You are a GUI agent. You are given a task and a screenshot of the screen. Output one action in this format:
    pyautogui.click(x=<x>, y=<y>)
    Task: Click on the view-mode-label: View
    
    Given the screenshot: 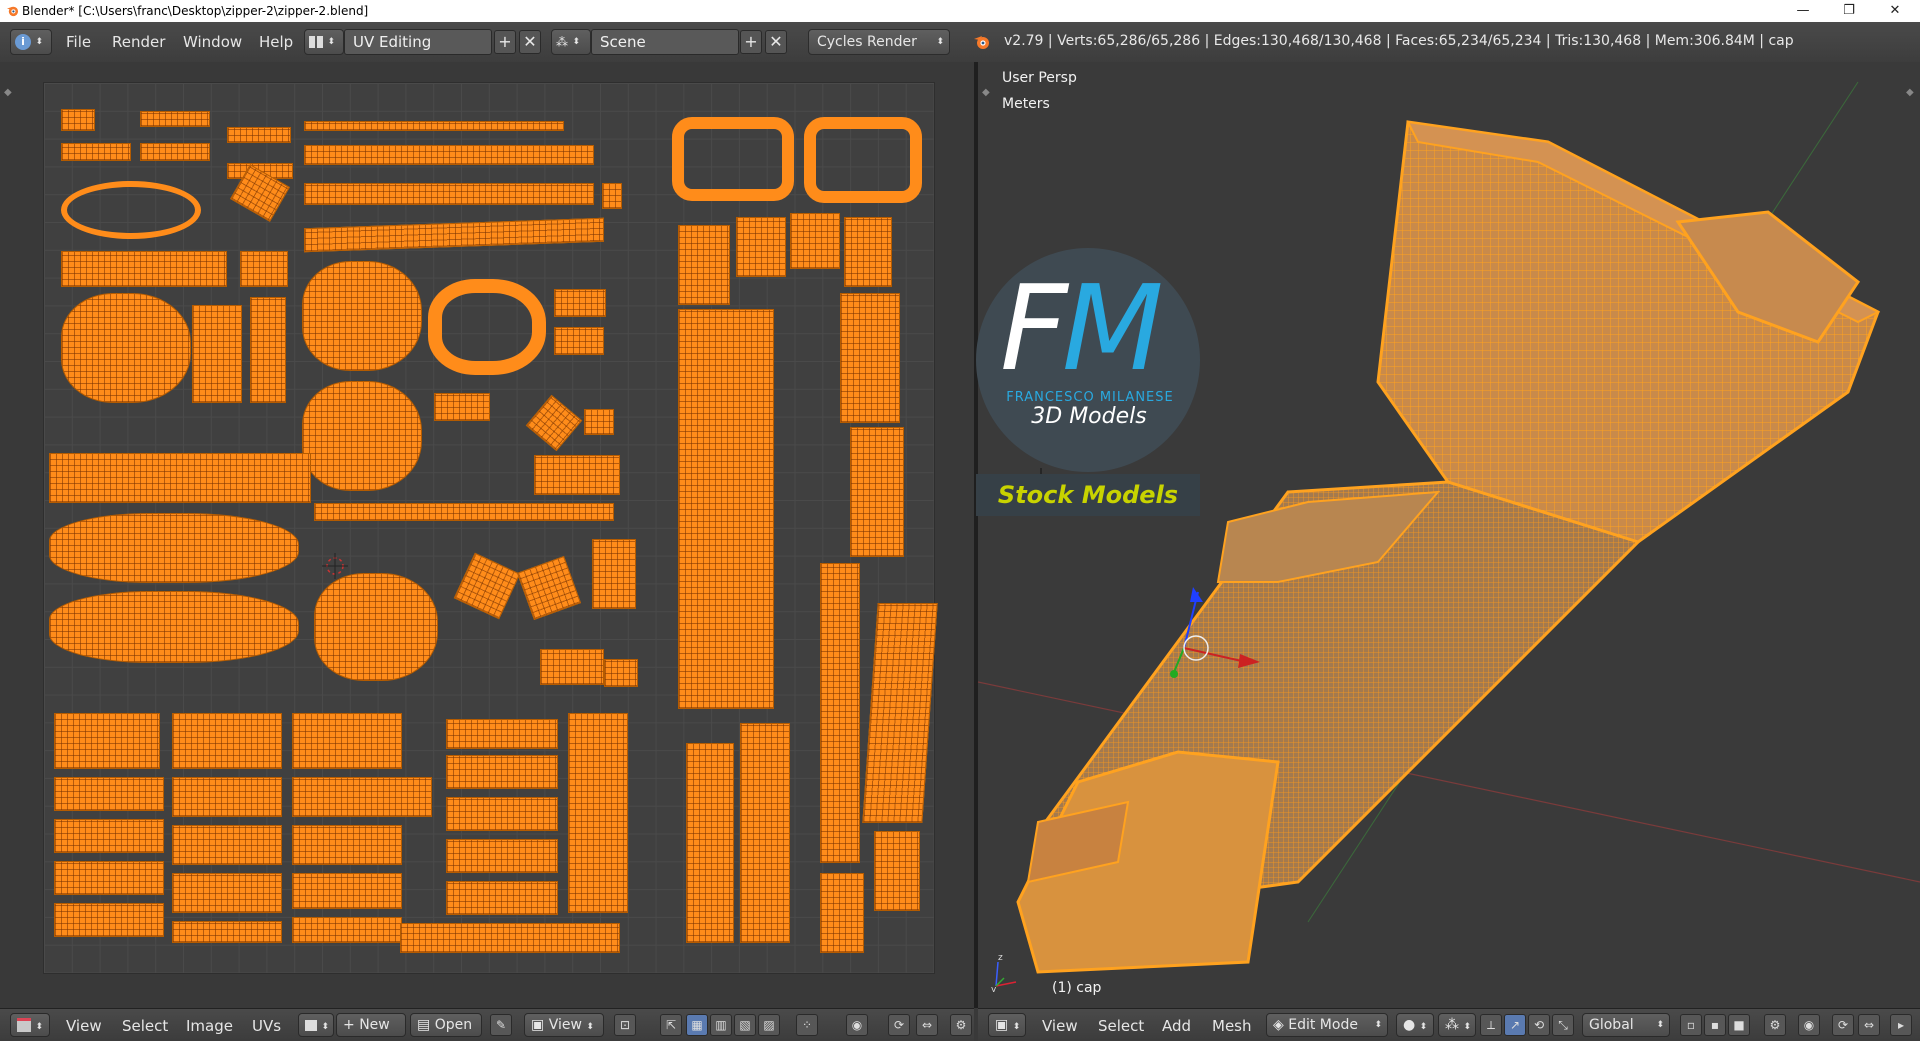 What is the action you would take?
    pyautogui.click(x=565, y=1025)
    